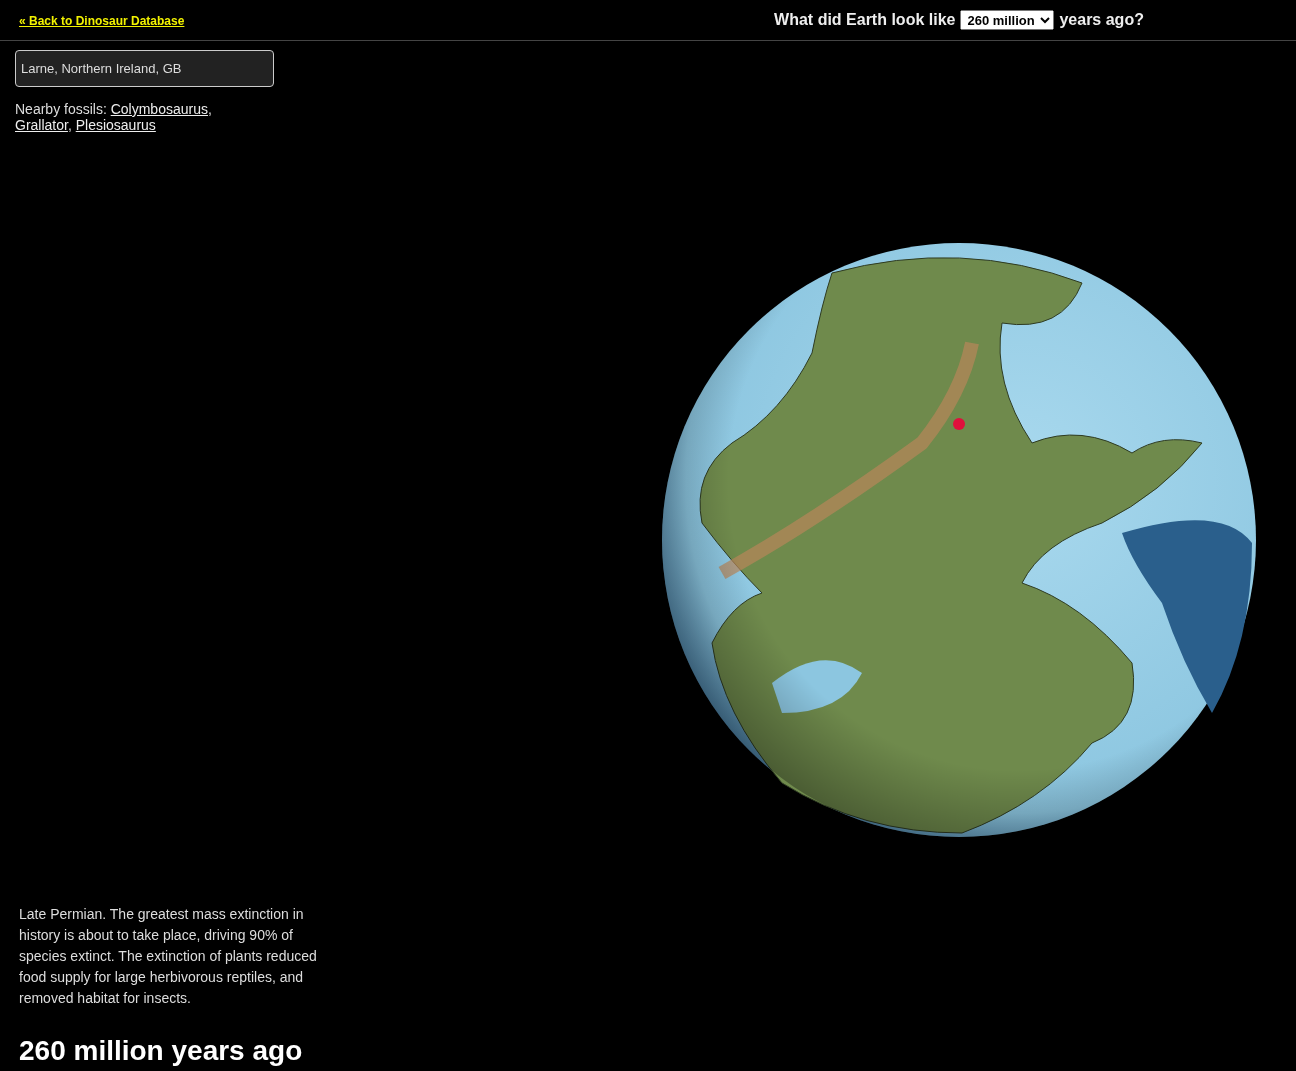 The image size is (1296, 1071). Describe the element at coordinates (41, 125) in the screenshot. I see `fossil-link: Grallator` at that location.